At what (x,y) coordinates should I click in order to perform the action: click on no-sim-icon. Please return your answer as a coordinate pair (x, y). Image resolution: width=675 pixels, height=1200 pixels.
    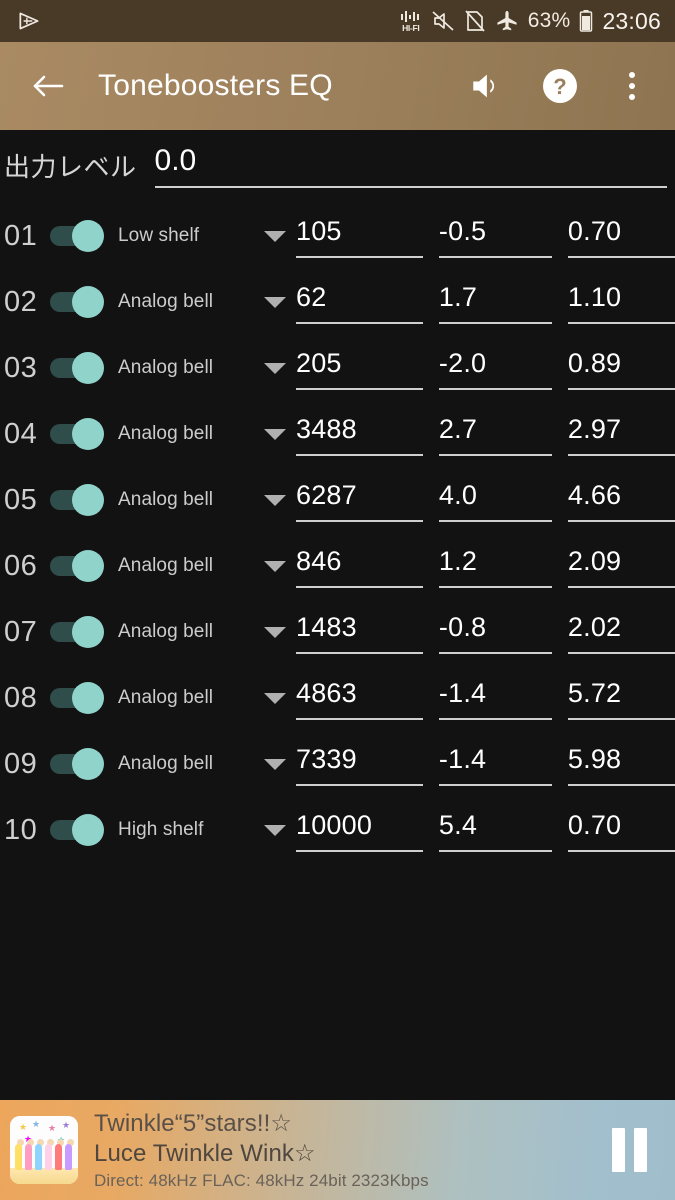
    Looking at the image, I should click on (475, 21).